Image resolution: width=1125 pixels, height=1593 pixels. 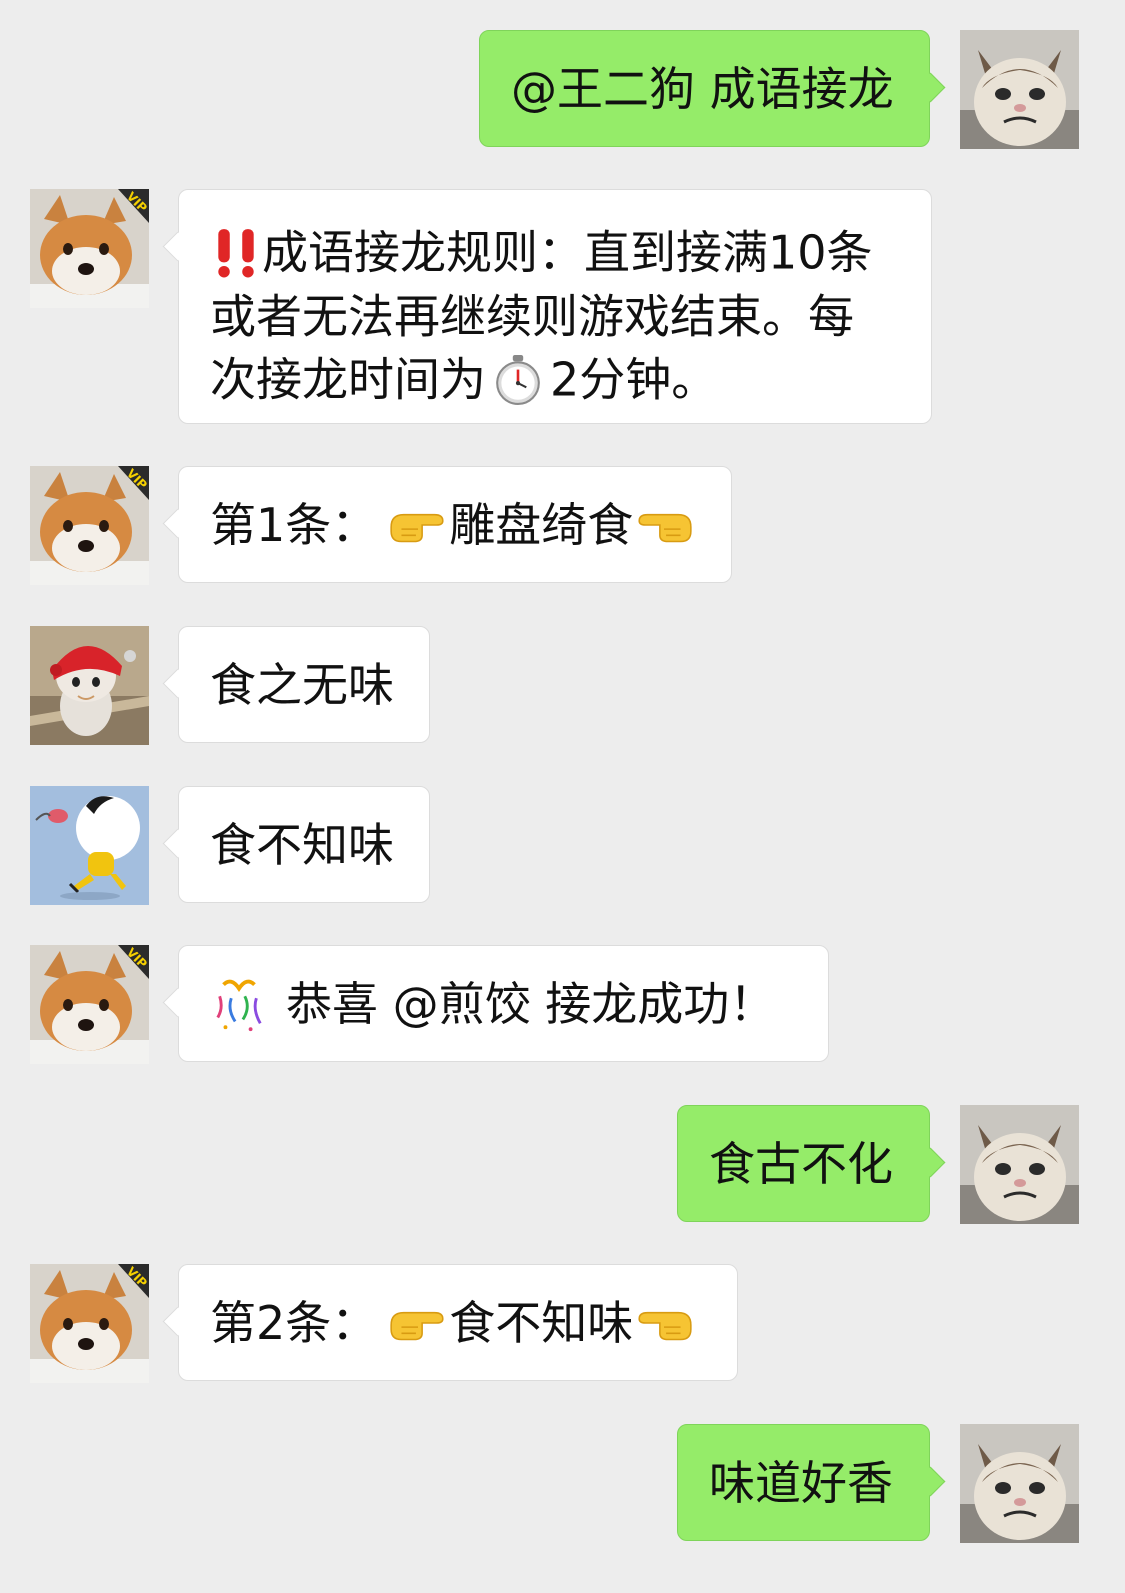 I want to click on incoming-message-bubble: 食不知味, so click(x=304, y=844).